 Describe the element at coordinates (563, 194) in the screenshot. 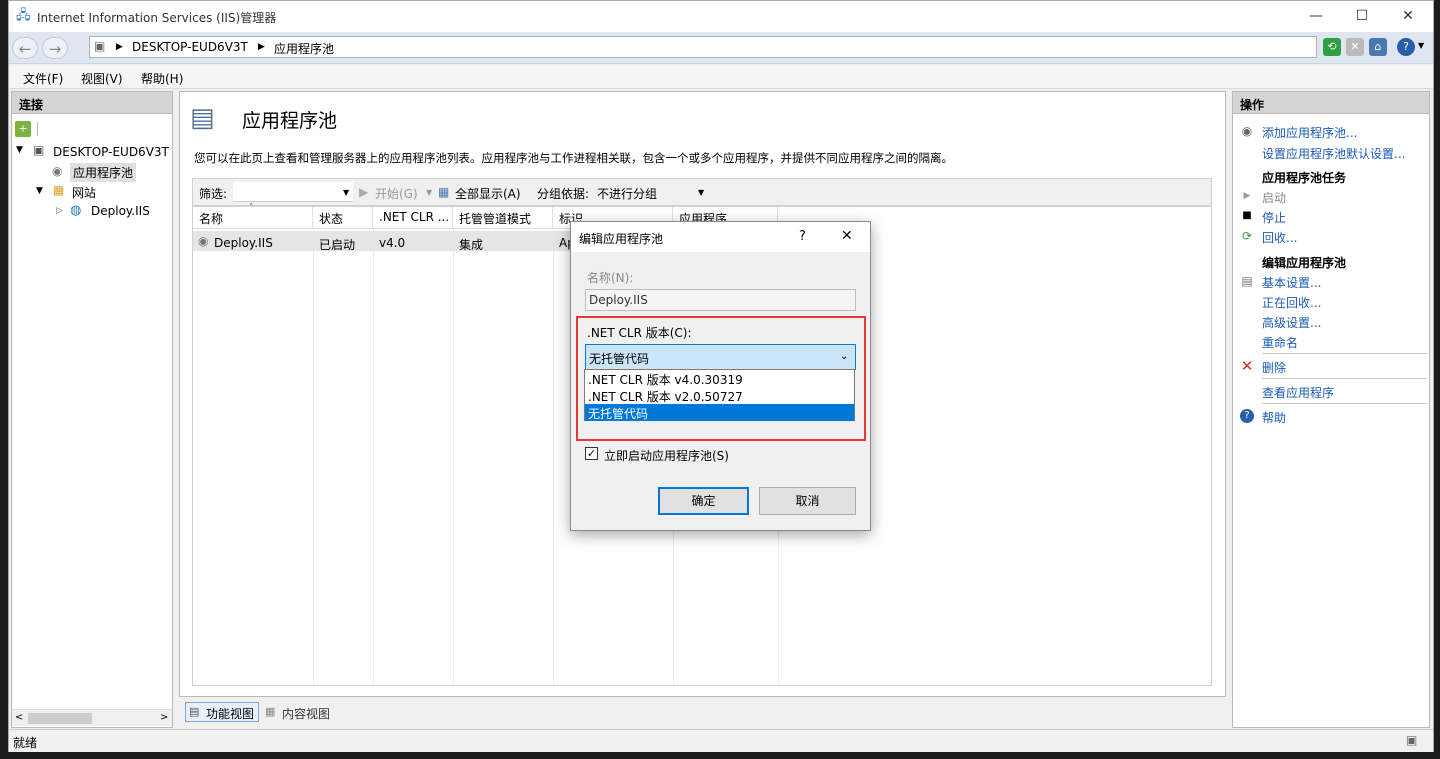

I see `group-by-label: 分组依据:` at that location.